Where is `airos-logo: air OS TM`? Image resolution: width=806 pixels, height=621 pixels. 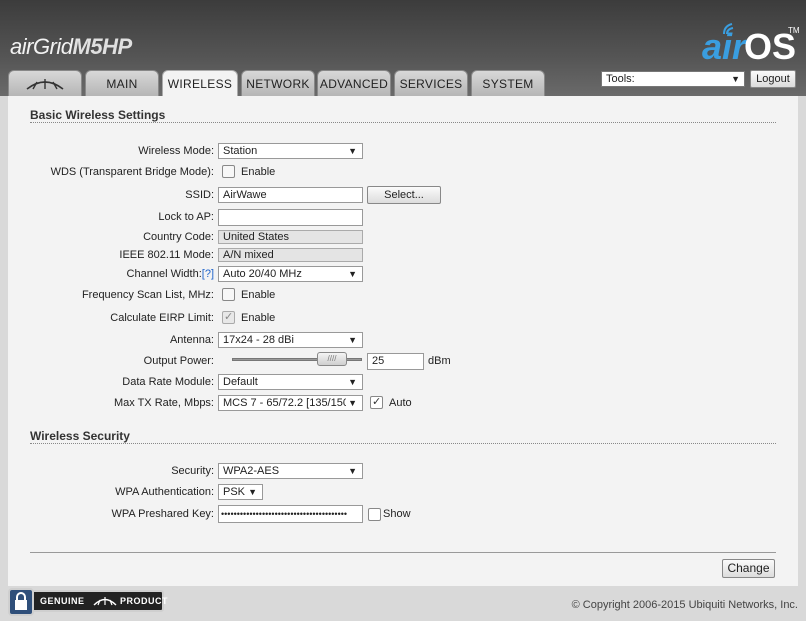 airos-logo: air OS TM is located at coordinates (750, 44).